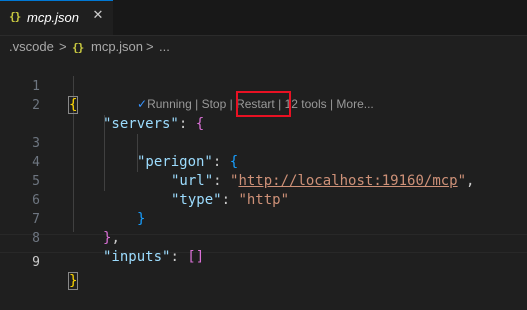 The height and width of the screenshot is (310, 527). Describe the element at coordinates (169, 104) in the screenshot. I see `status-running: Running` at that location.